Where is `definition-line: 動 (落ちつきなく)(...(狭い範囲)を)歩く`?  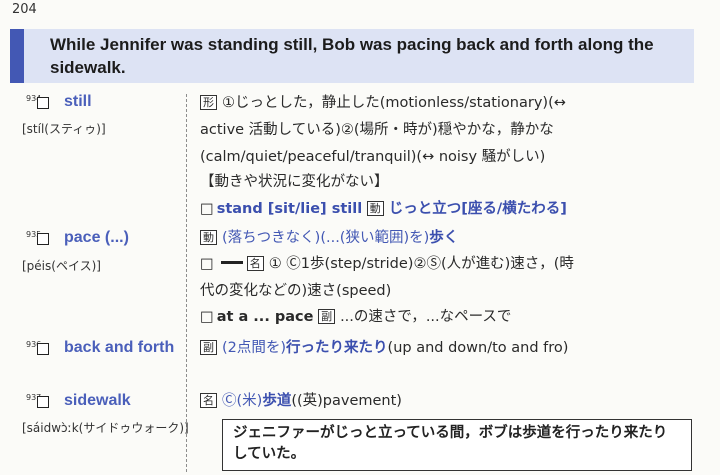 definition-line: 動 (落ちつきなく)(...(狭い範囲)を)歩く is located at coordinates (329, 238).